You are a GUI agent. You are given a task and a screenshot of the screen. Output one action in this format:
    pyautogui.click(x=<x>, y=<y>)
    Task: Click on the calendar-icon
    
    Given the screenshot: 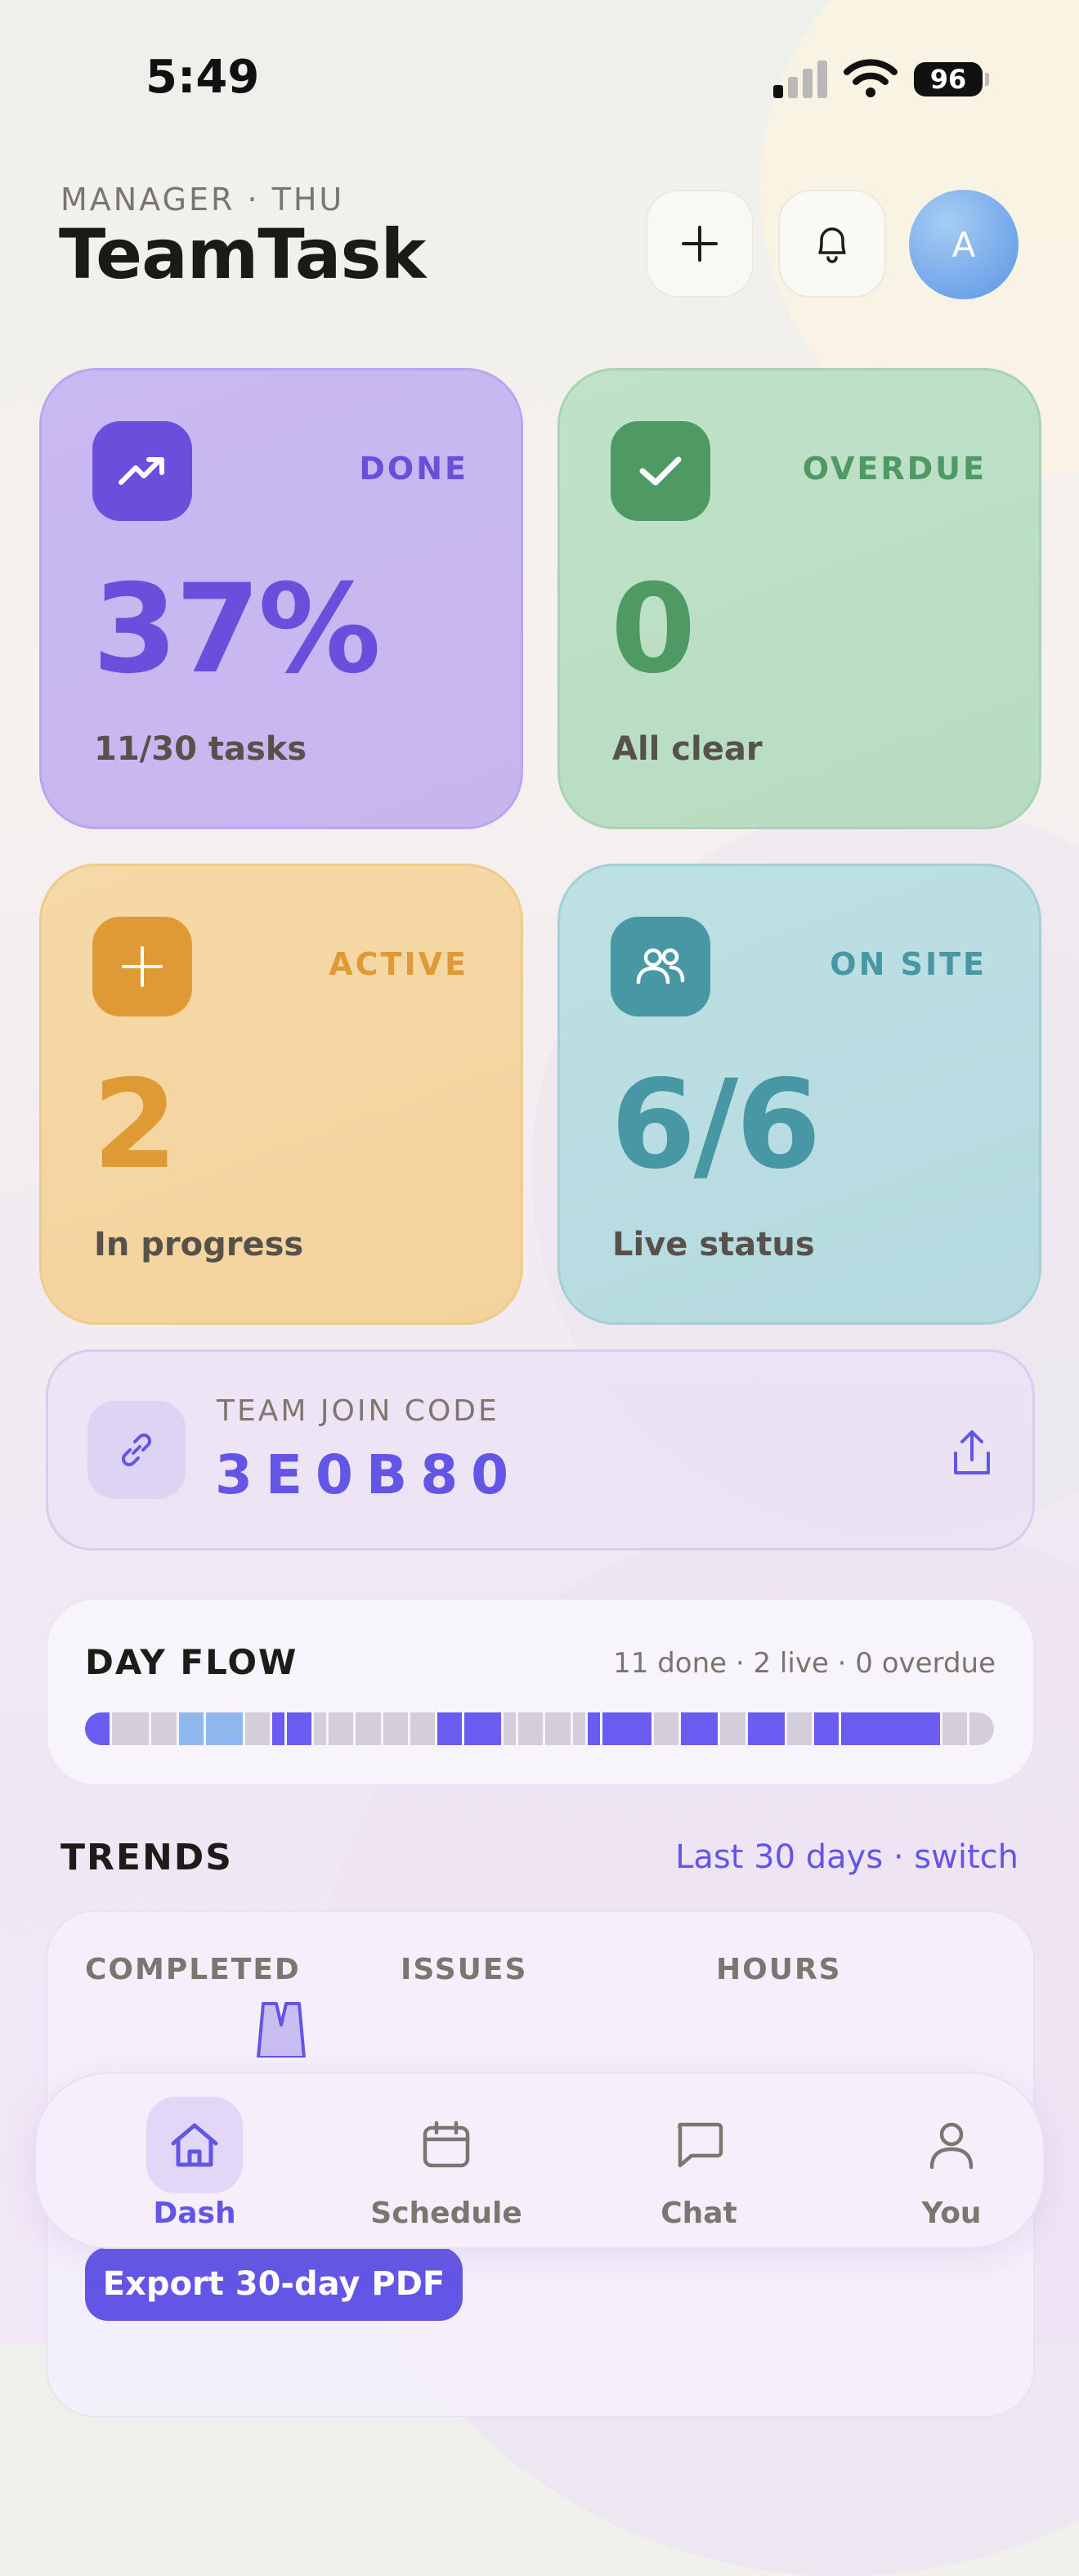 What is the action you would take?
    pyautogui.click(x=446, y=2145)
    